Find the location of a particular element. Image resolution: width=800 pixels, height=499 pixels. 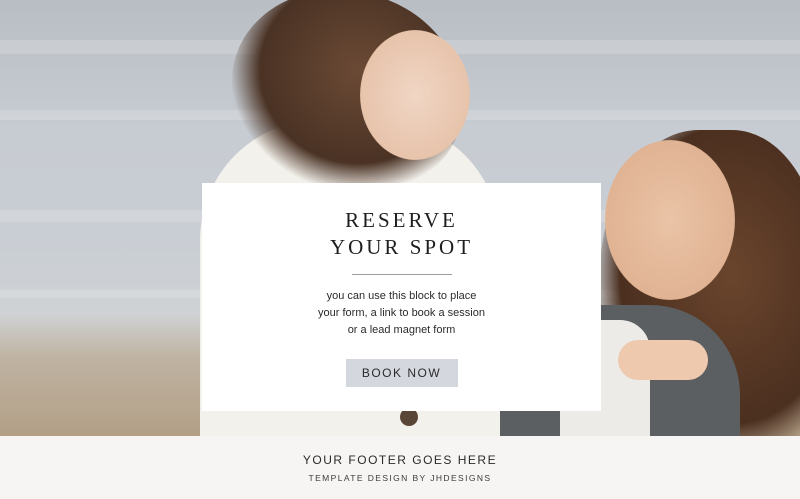

girl-hand is located at coordinates (663, 360).